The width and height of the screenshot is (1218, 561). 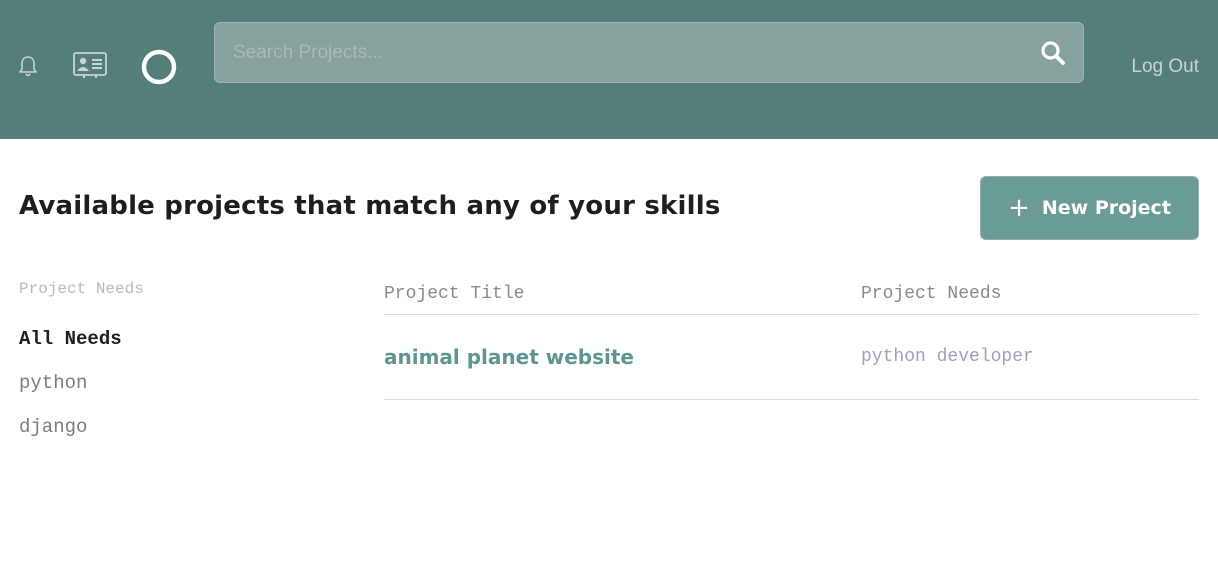 What do you see at coordinates (28, 67) in the screenshot?
I see `notifications-bell-icon` at bounding box center [28, 67].